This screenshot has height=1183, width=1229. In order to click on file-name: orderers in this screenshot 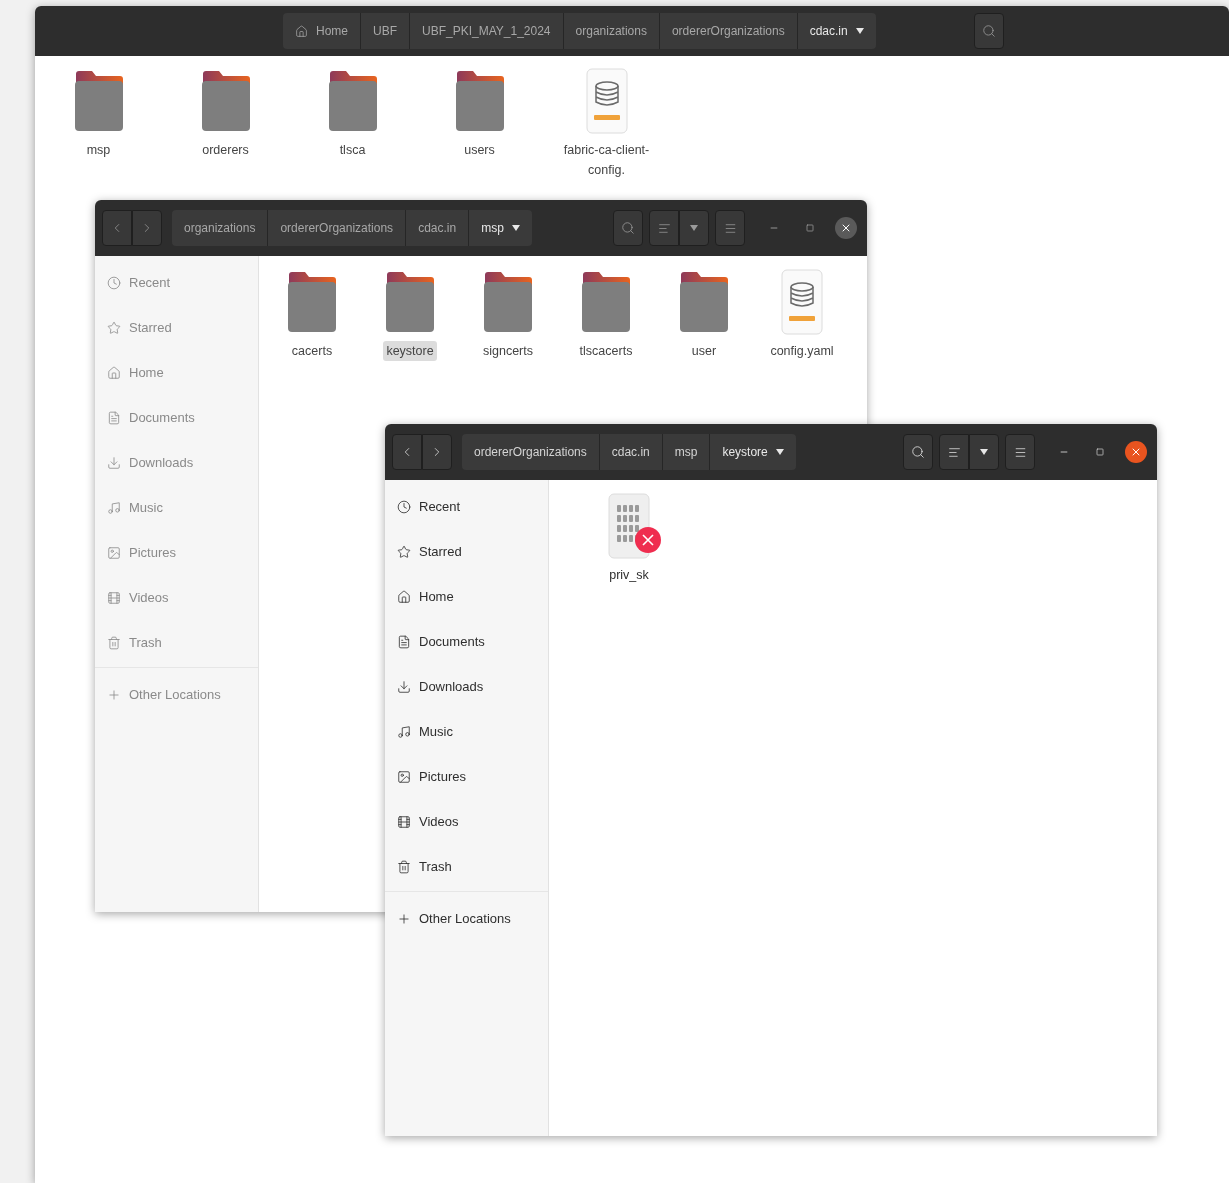, I will do `click(225, 150)`.